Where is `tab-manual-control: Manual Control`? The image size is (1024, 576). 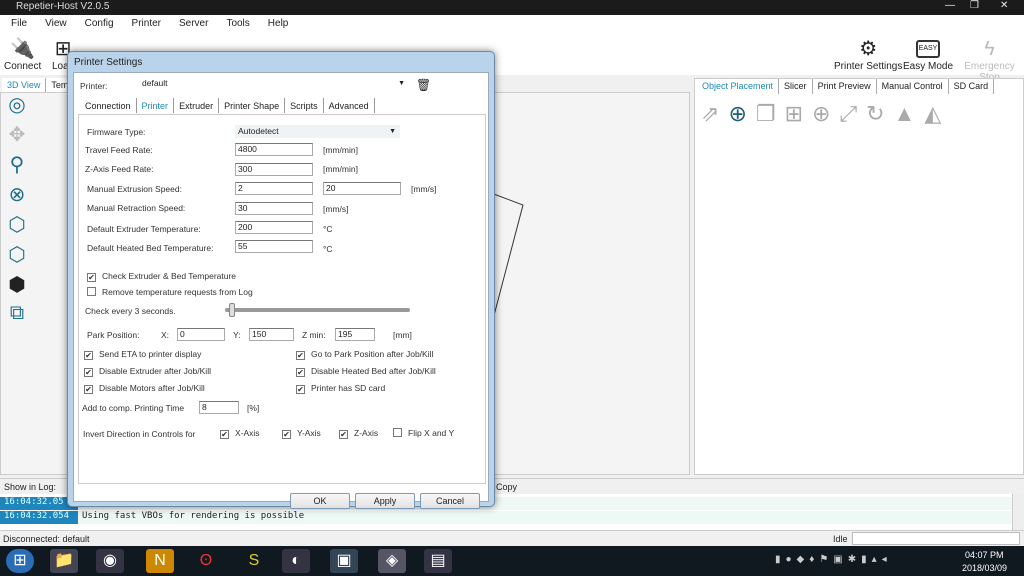 tab-manual-control: Manual Control is located at coordinates (912, 86).